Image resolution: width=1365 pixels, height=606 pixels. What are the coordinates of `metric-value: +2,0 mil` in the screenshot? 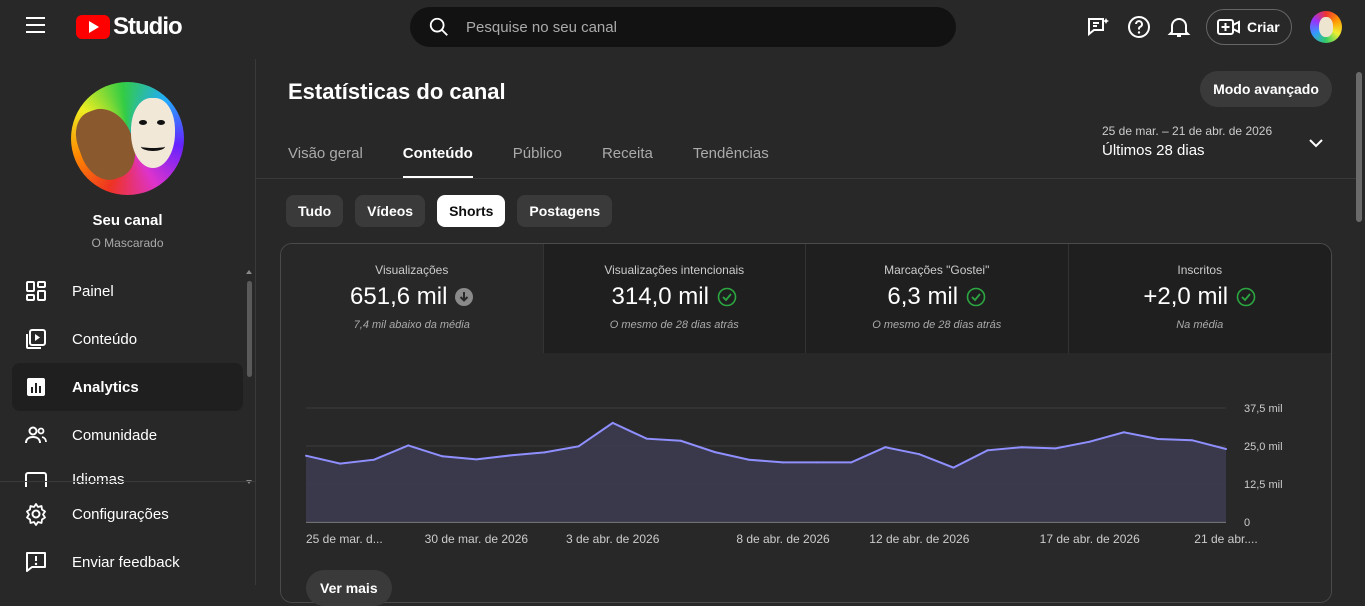 It's located at (1186, 296).